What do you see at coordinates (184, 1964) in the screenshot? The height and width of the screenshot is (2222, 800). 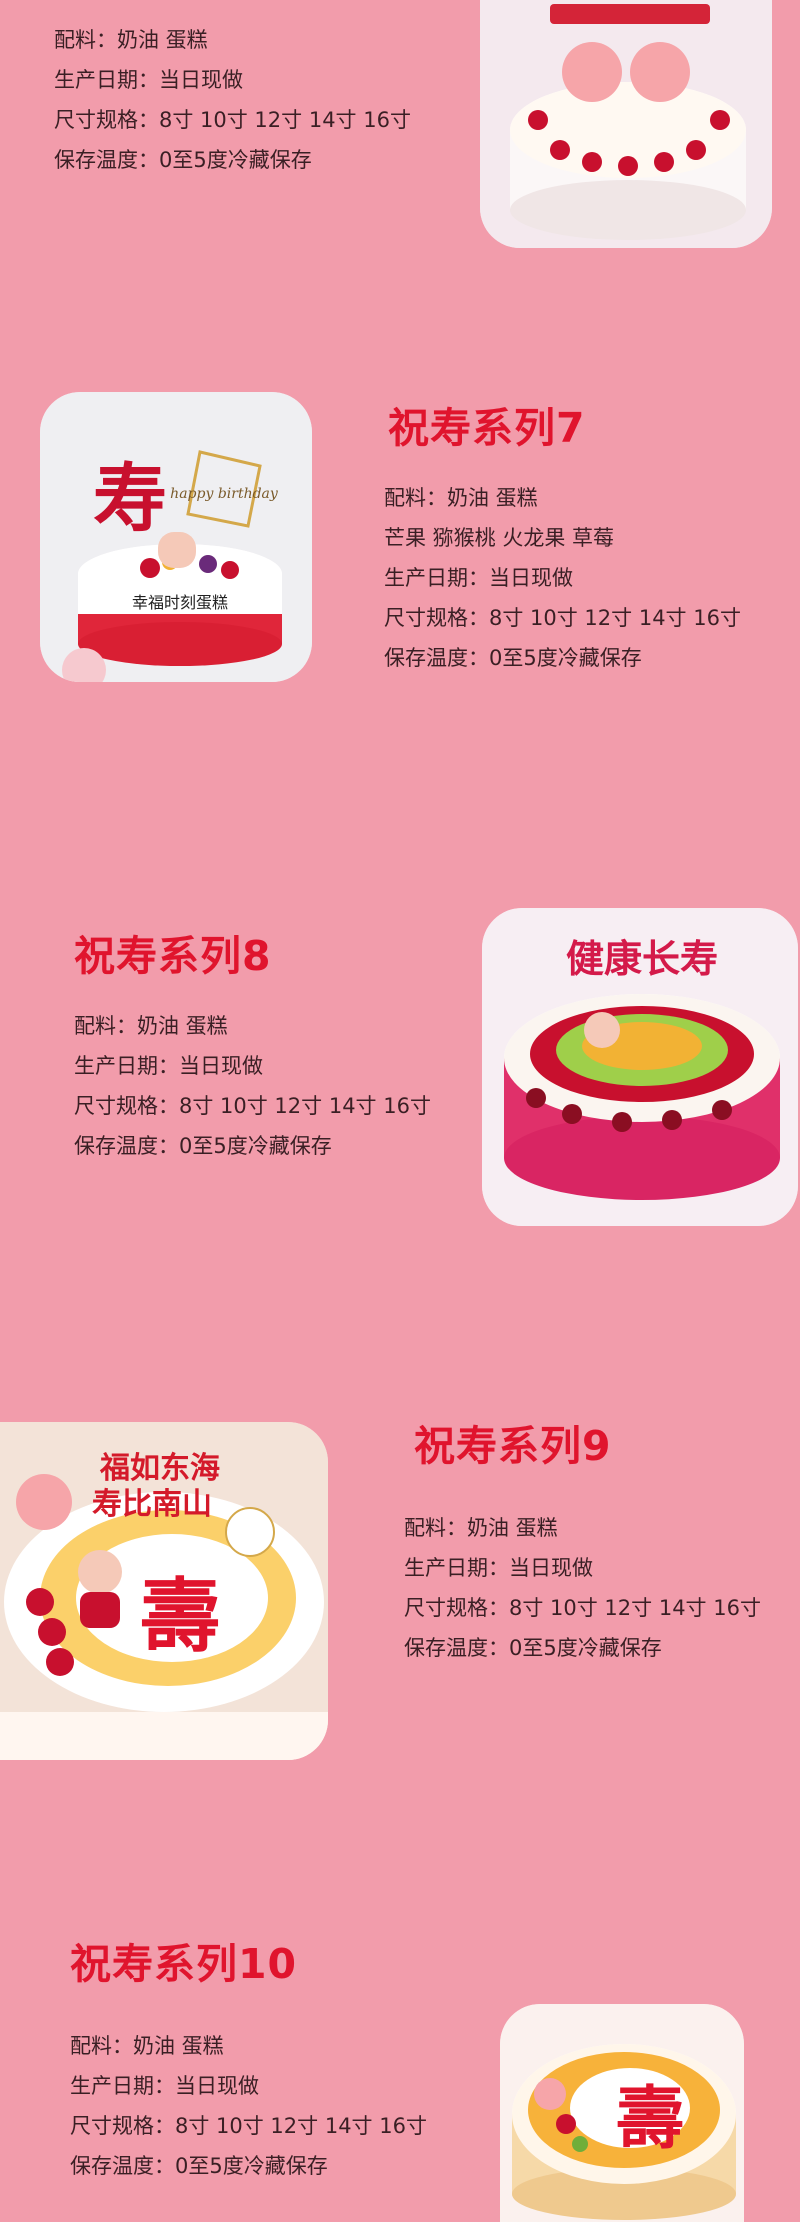 I see `product-title: 祝寿系列10` at bounding box center [184, 1964].